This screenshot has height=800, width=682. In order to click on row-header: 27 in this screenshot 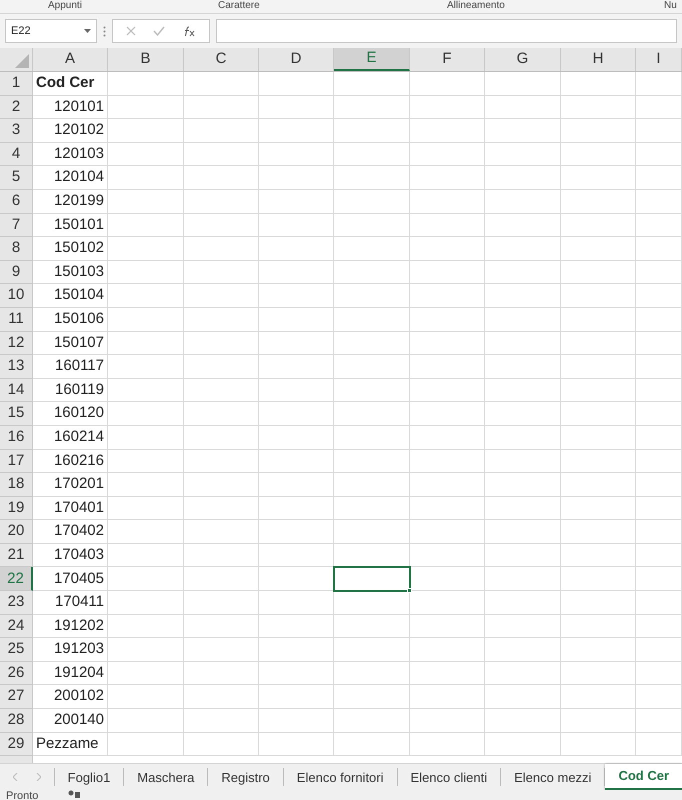, I will do `click(16, 697)`.